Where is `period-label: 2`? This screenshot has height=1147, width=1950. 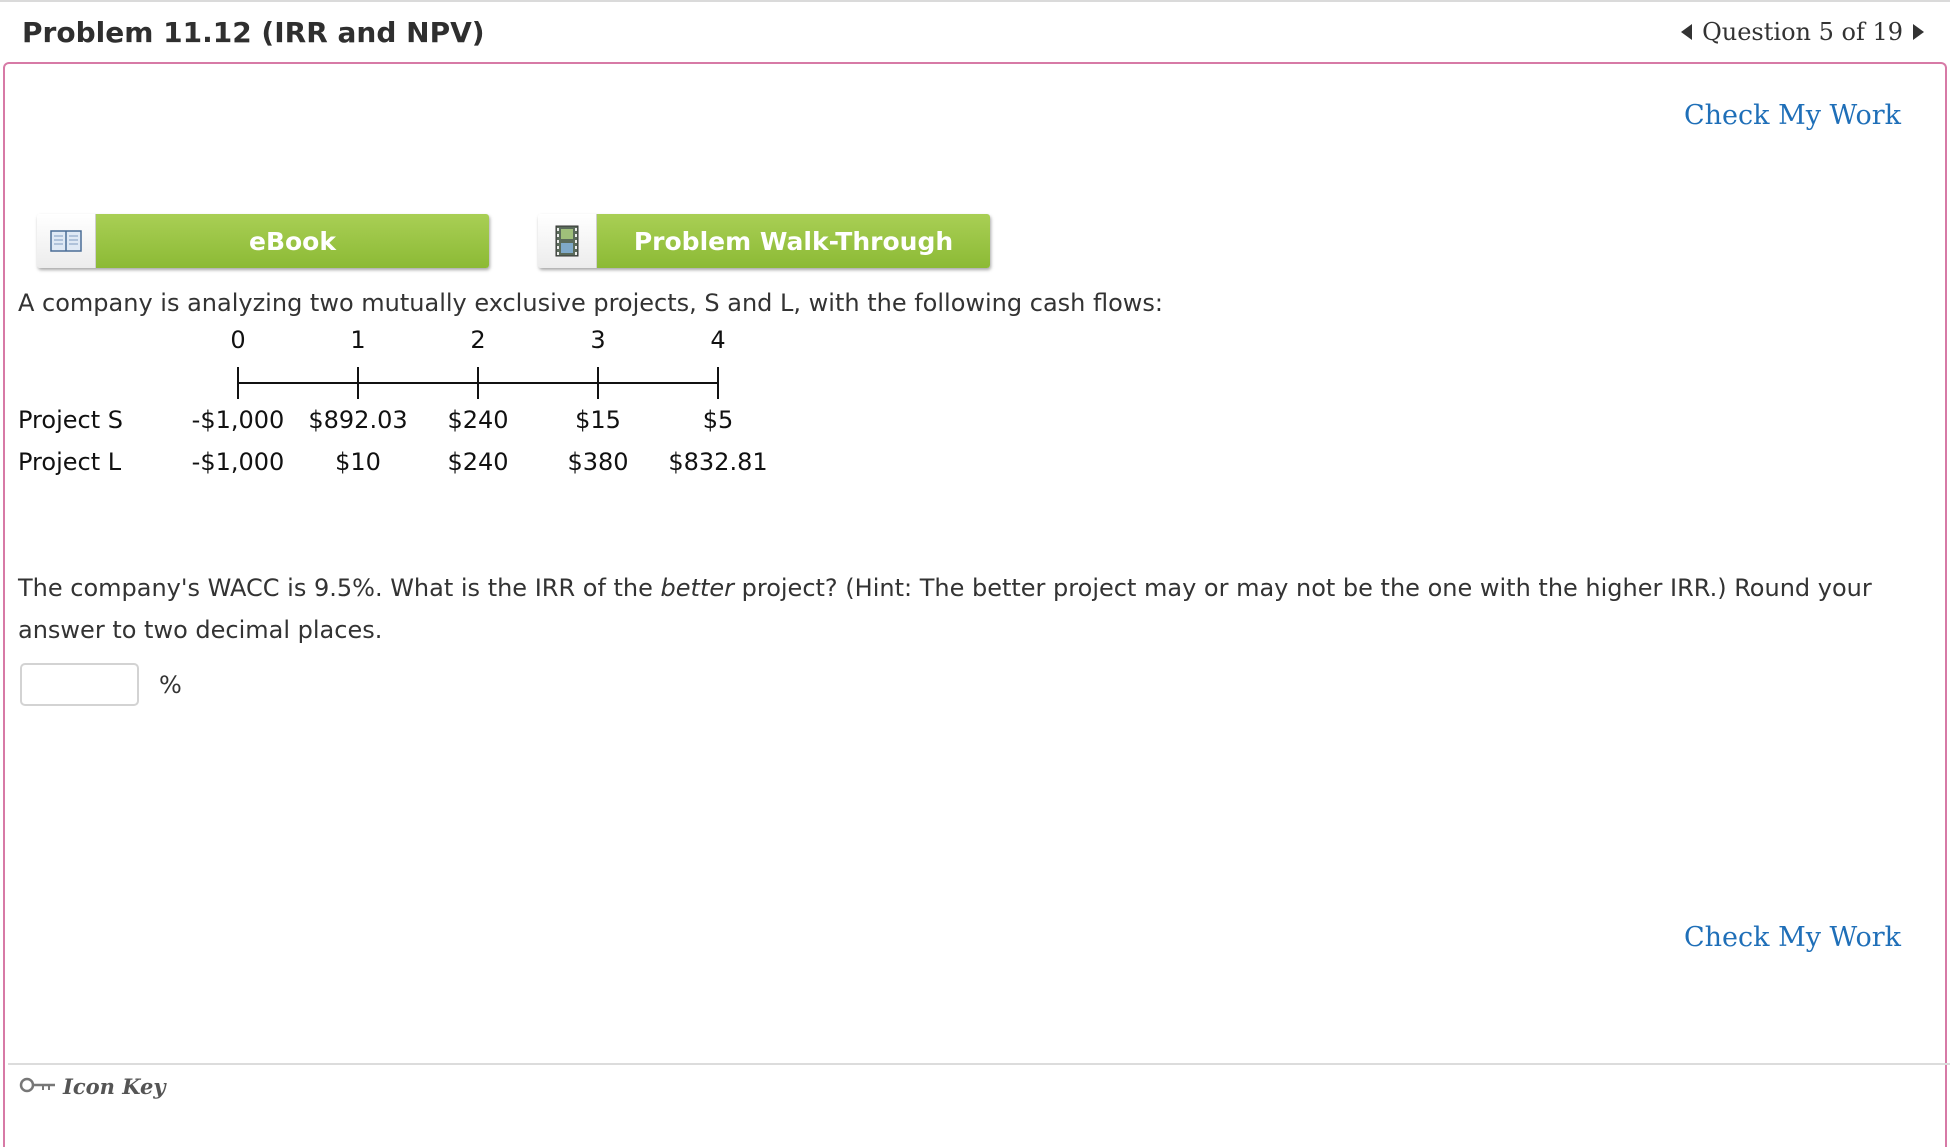
period-label: 2 is located at coordinates (478, 340).